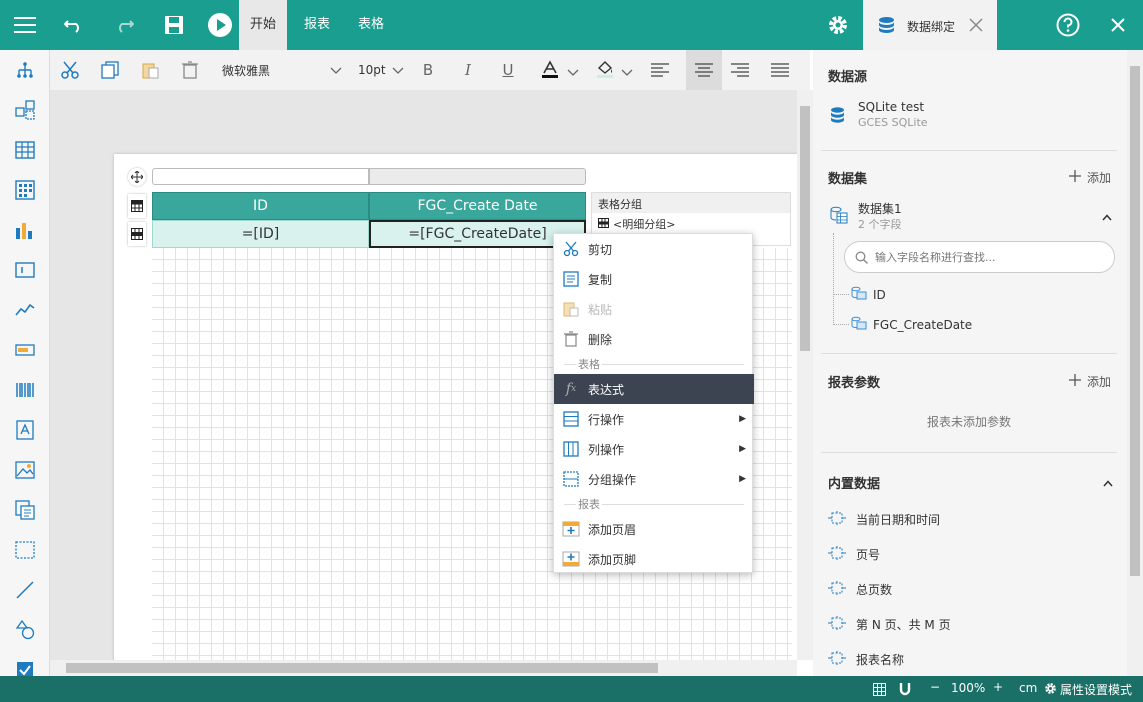 The width and height of the screenshot is (1143, 702). Describe the element at coordinates (25, 270) in the screenshot. I see `textbox-icon` at that location.